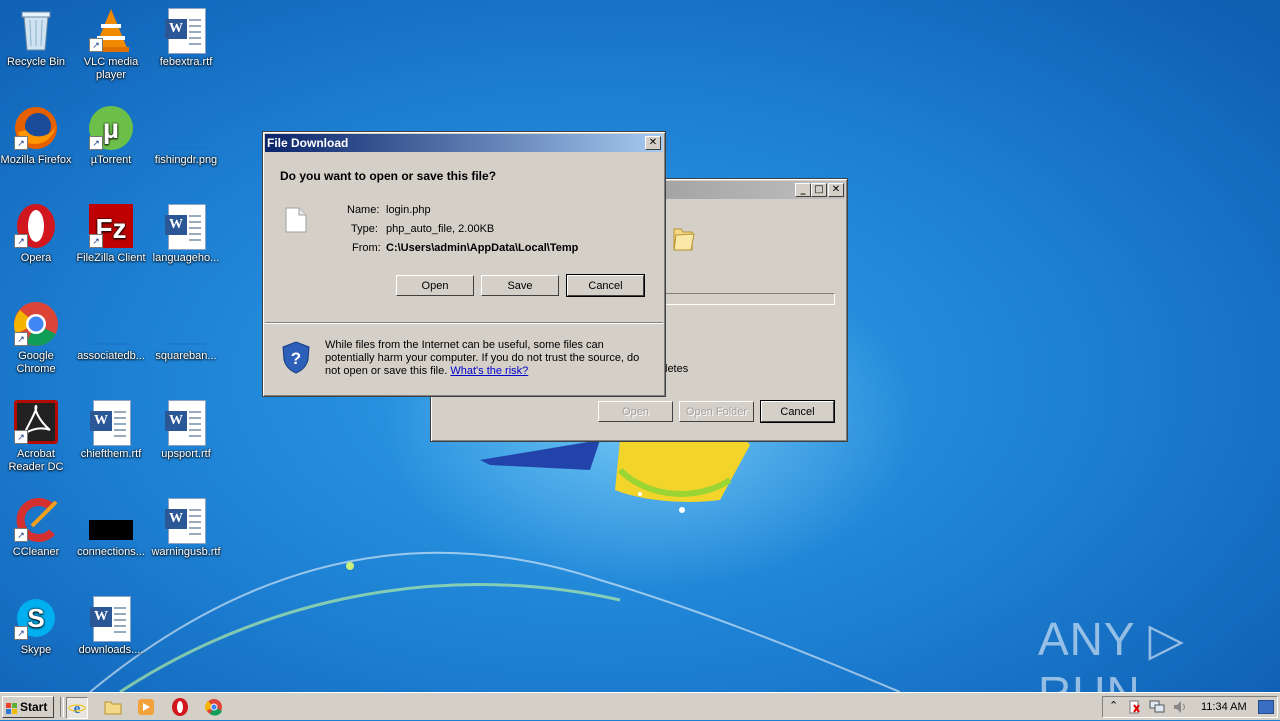 The width and height of the screenshot is (1280, 721). What do you see at coordinates (1266, 707) in the screenshot?
I see `show-desktop-icon` at bounding box center [1266, 707].